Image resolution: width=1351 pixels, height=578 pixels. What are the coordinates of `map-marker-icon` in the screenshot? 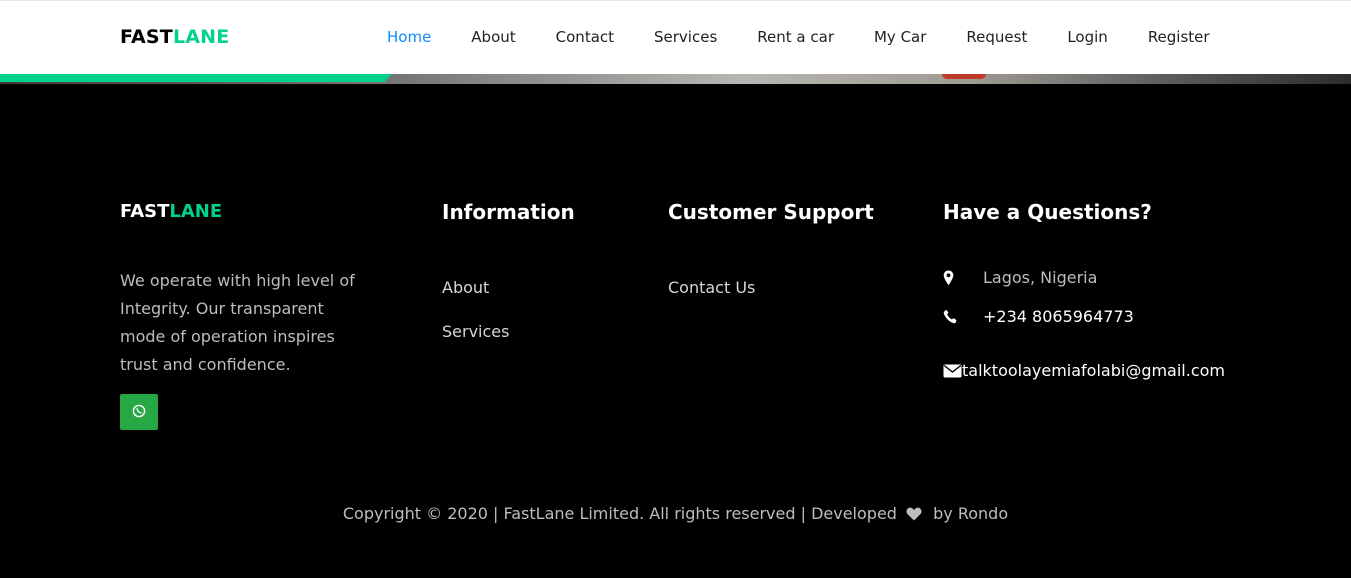 It's located at (954, 278).